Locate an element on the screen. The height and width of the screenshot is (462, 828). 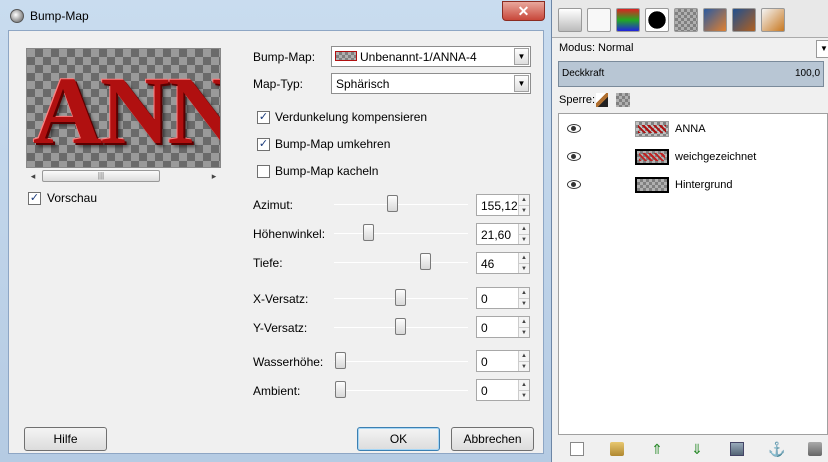
anna-thumb-pattern is located at coordinates (652, 129).